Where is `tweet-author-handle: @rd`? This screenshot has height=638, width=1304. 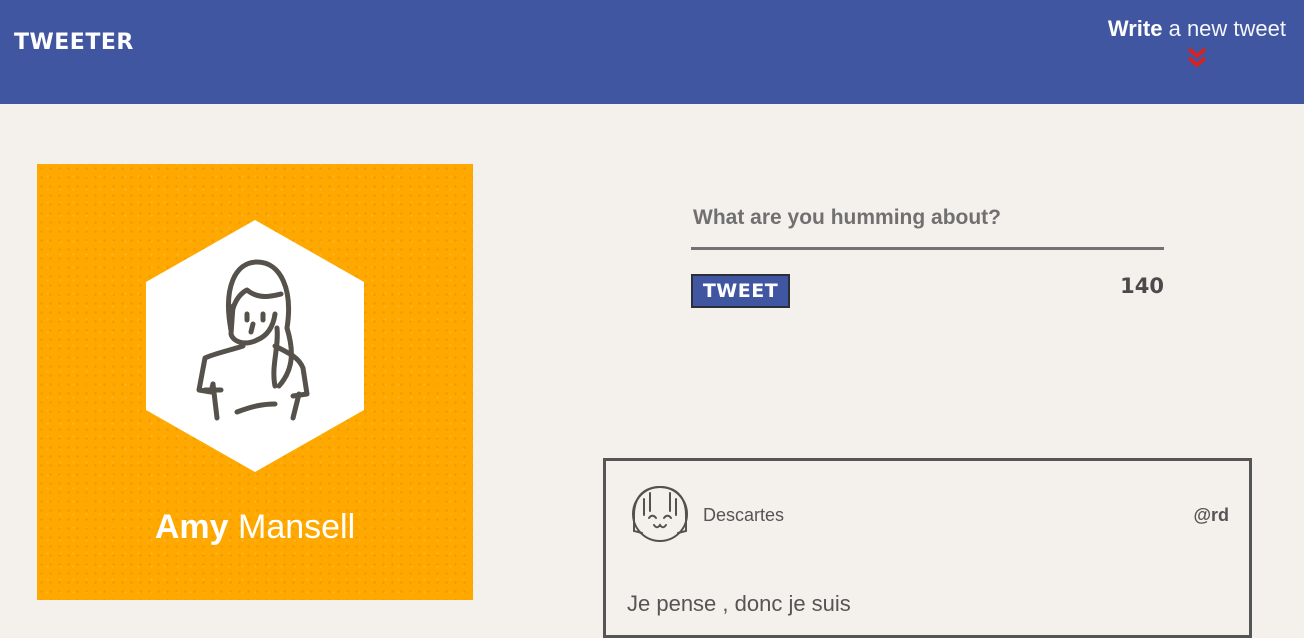
tweet-author-handle: @rd is located at coordinates (1211, 515).